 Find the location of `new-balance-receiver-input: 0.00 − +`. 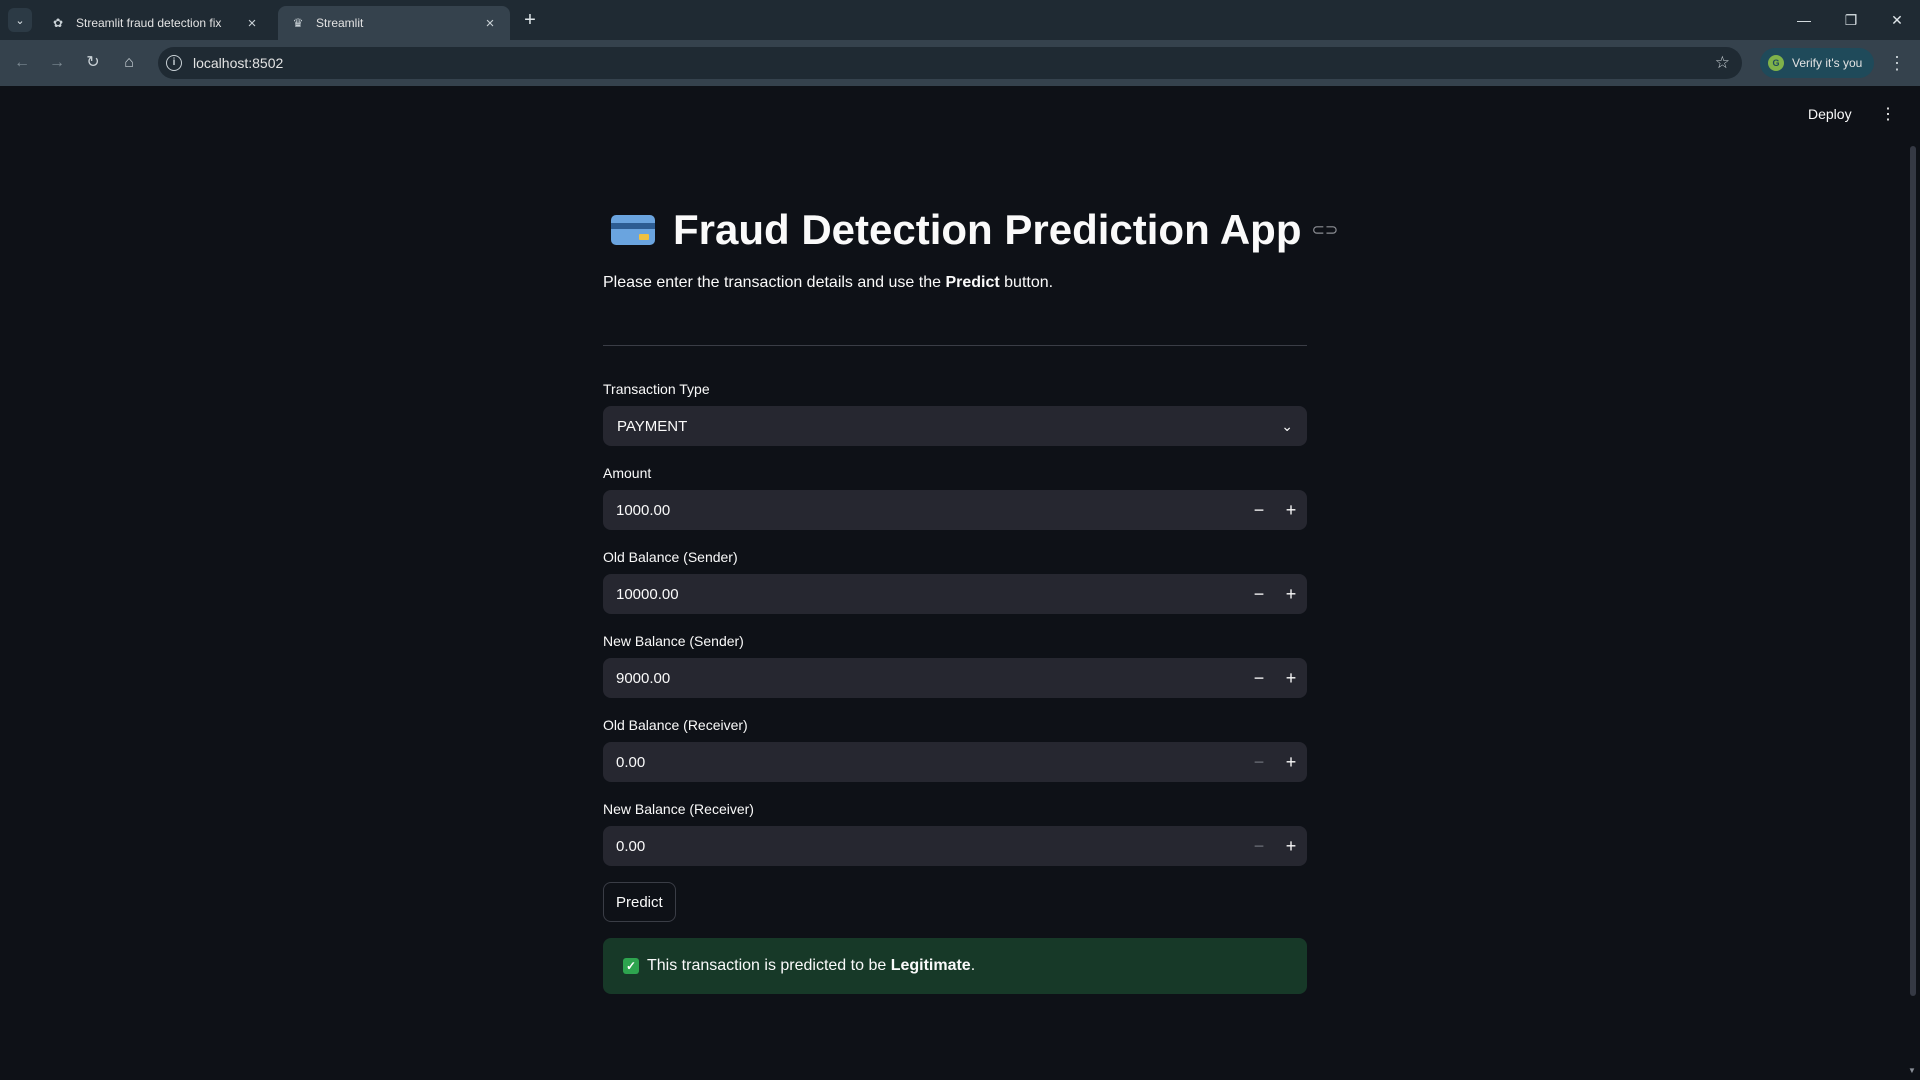

new-balance-receiver-input: 0.00 − + is located at coordinates (955, 846).